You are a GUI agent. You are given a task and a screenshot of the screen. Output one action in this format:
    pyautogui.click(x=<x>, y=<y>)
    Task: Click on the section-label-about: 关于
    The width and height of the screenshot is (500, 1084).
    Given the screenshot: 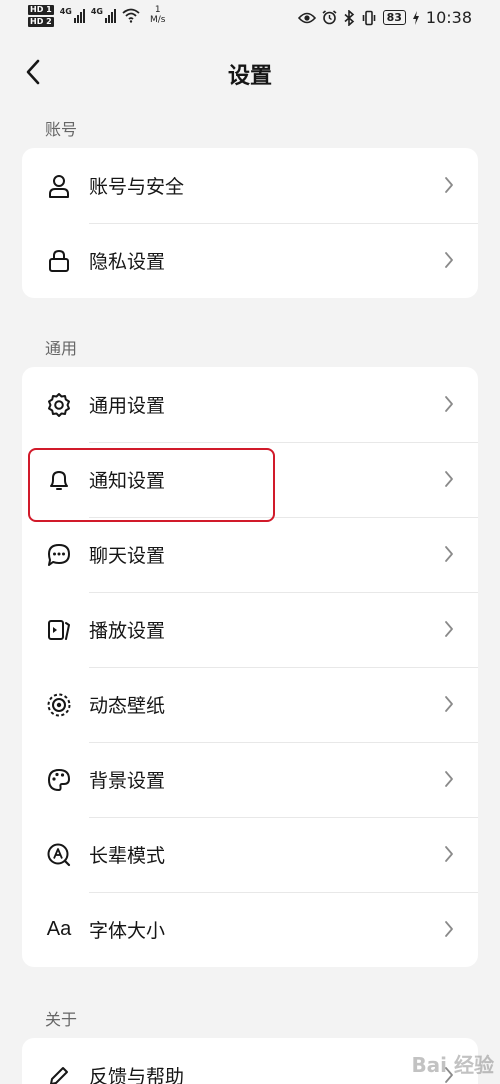 What is the action you would take?
    pyautogui.click(x=61, y=1019)
    